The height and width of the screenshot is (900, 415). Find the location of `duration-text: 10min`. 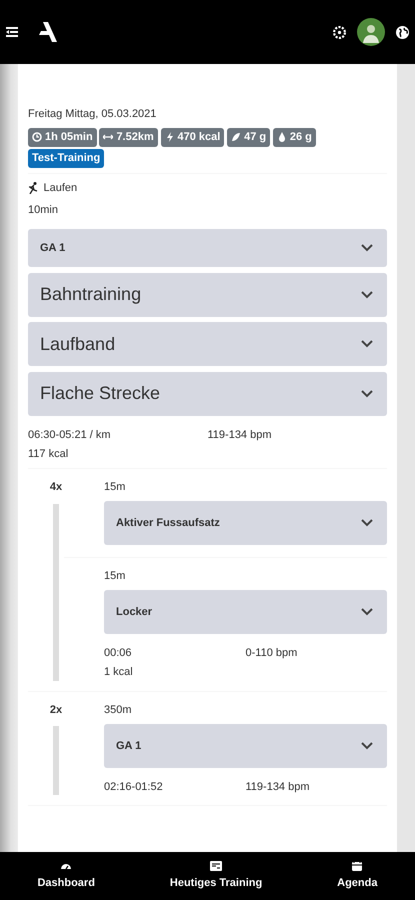

duration-text: 10min is located at coordinates (43, 210).